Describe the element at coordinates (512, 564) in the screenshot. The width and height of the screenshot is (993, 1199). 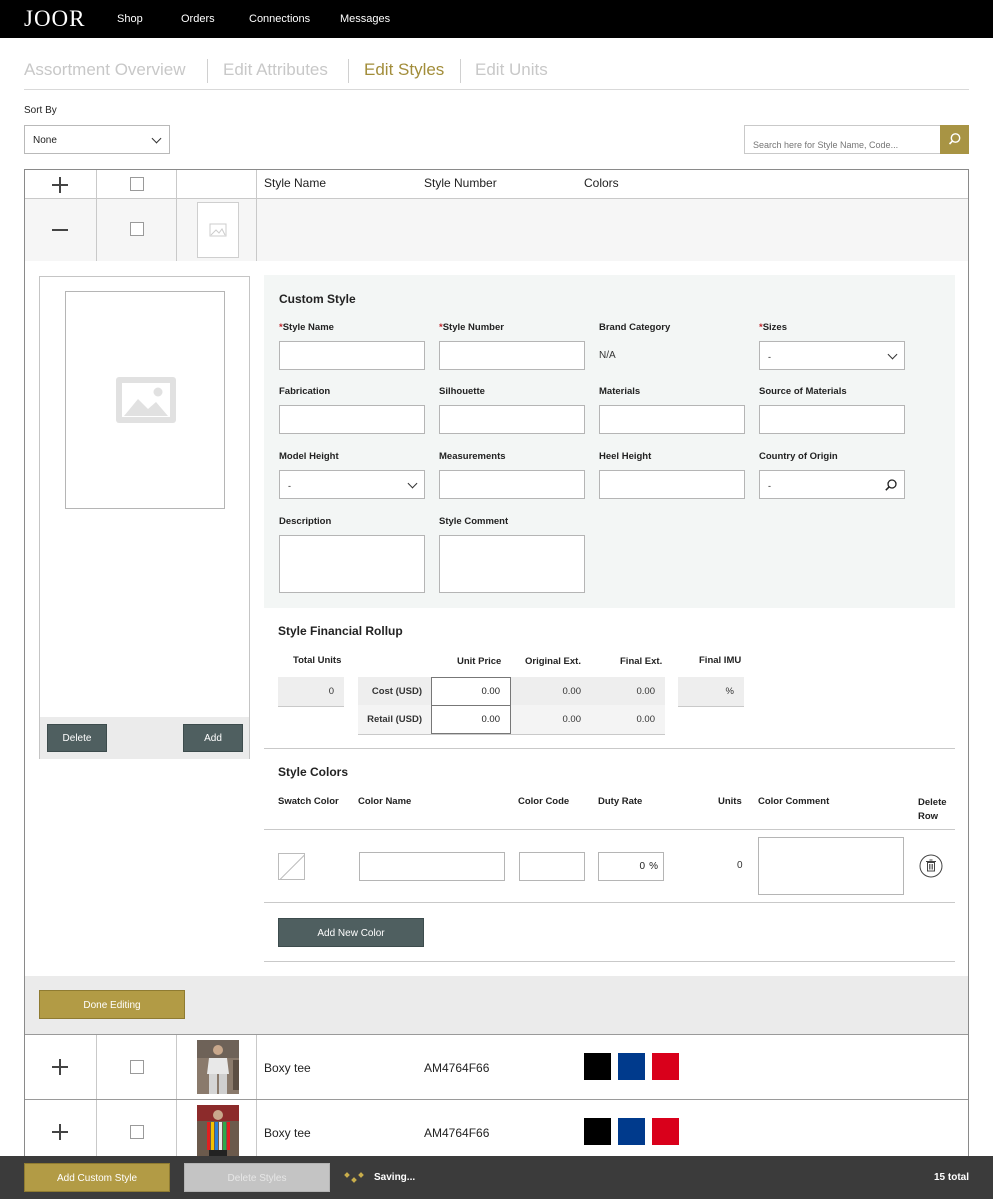
I see `style-comment-textarea` at that location.